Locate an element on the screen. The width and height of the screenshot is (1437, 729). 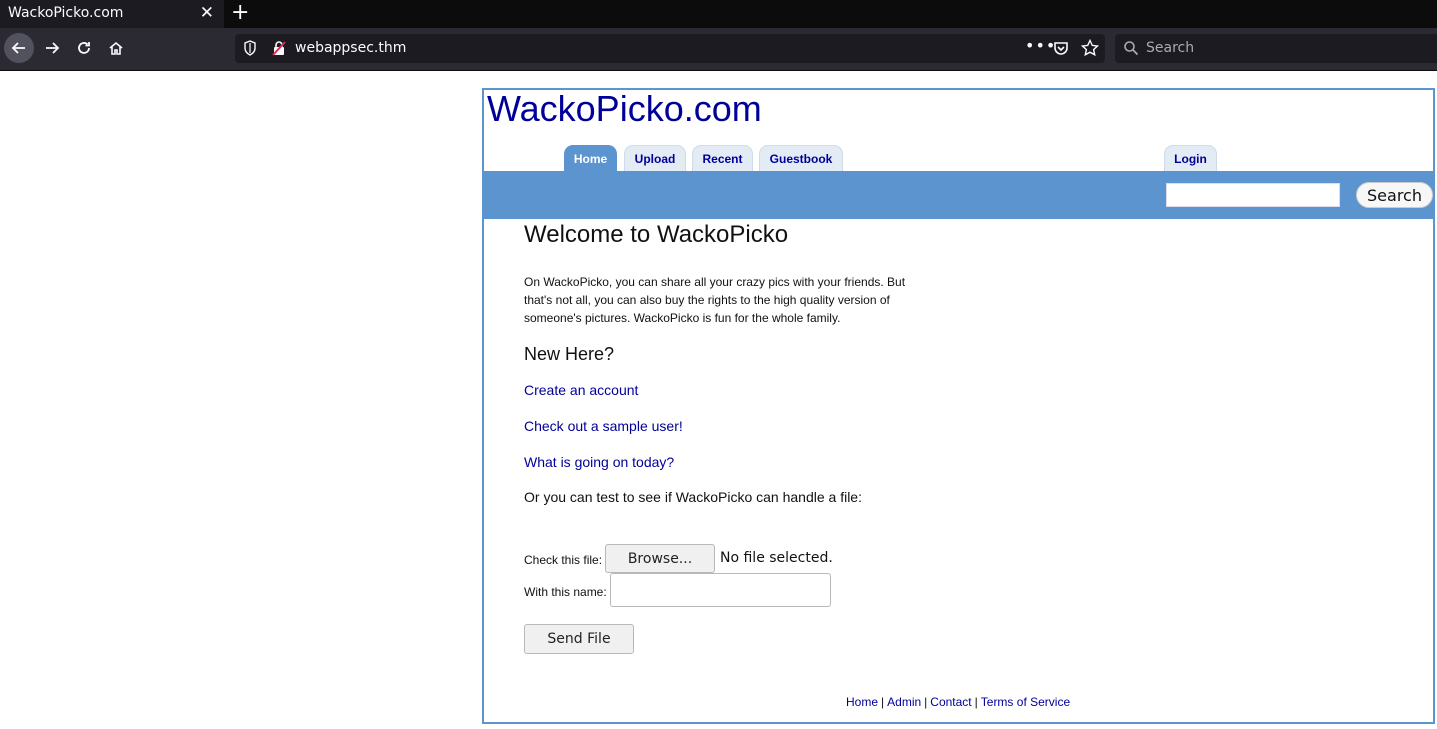
file-name-input is located at coordinates (720, 590).